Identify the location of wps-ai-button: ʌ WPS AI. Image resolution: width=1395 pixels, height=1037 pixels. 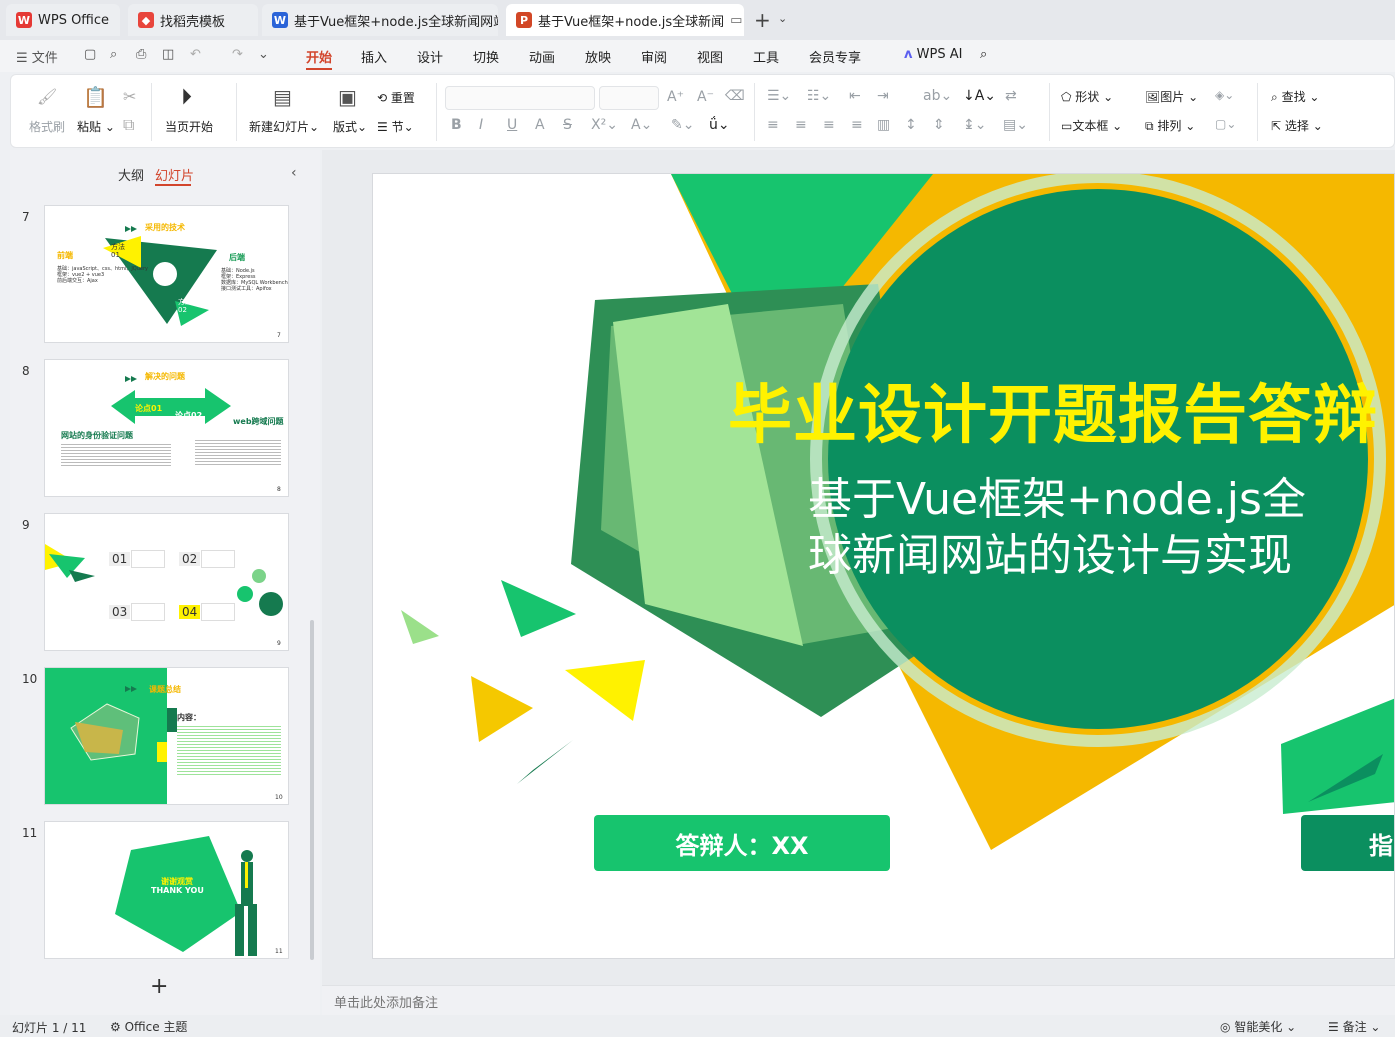
(933, 54).